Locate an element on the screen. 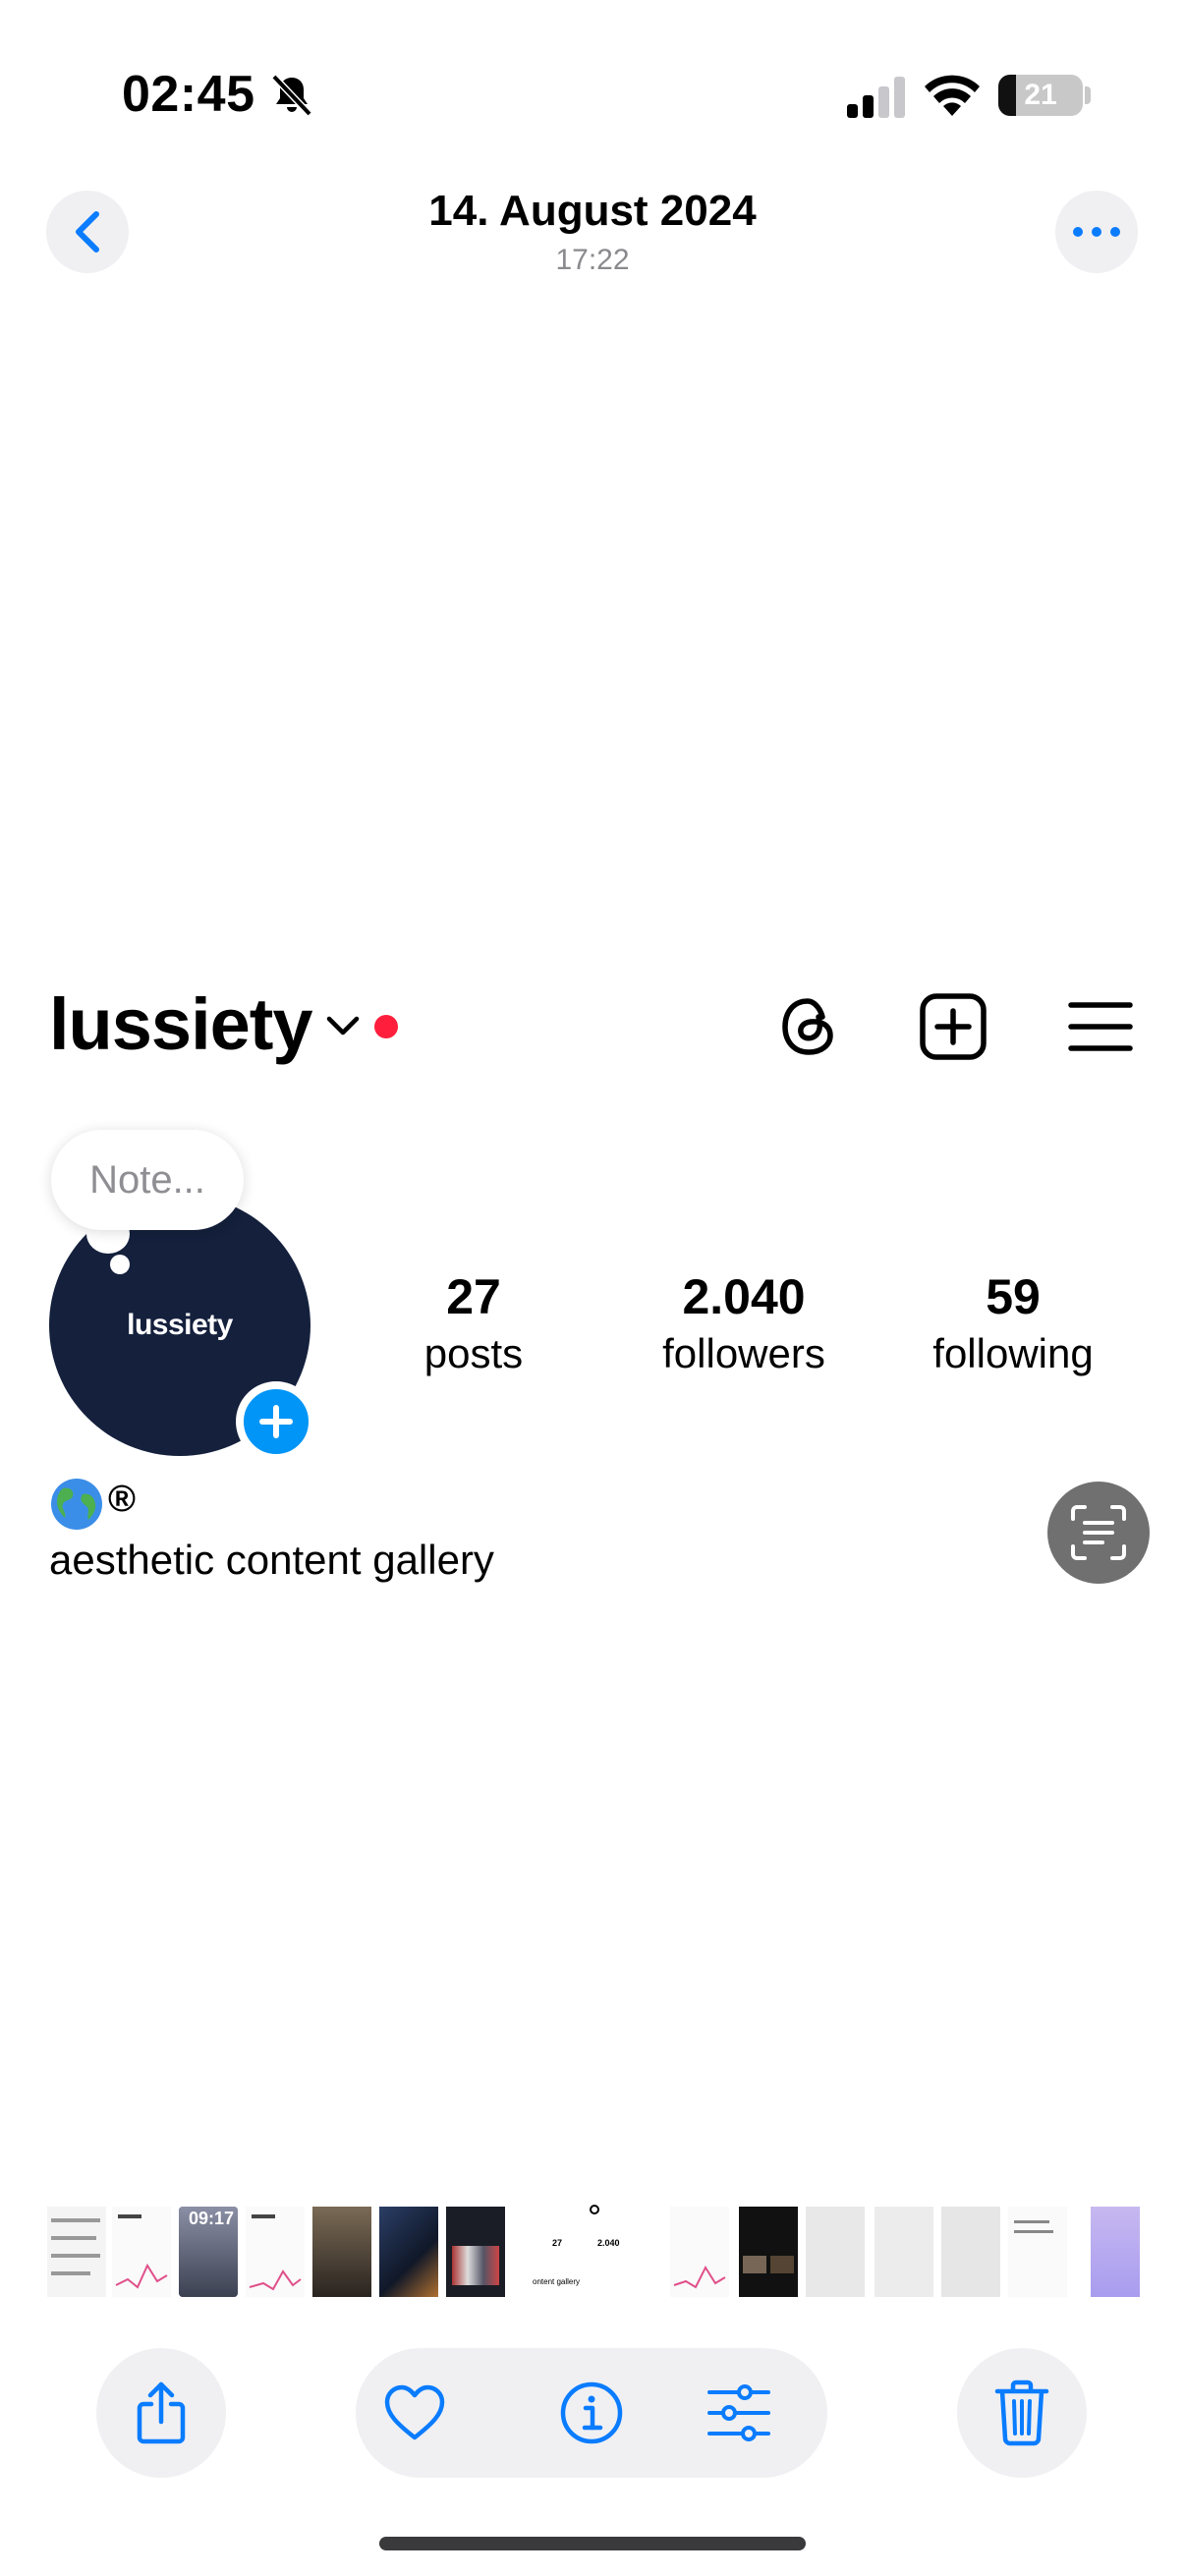 The height and width of the screenshot is (2576, 1185). bell-slash-icon is located at coordinates (291, 95).